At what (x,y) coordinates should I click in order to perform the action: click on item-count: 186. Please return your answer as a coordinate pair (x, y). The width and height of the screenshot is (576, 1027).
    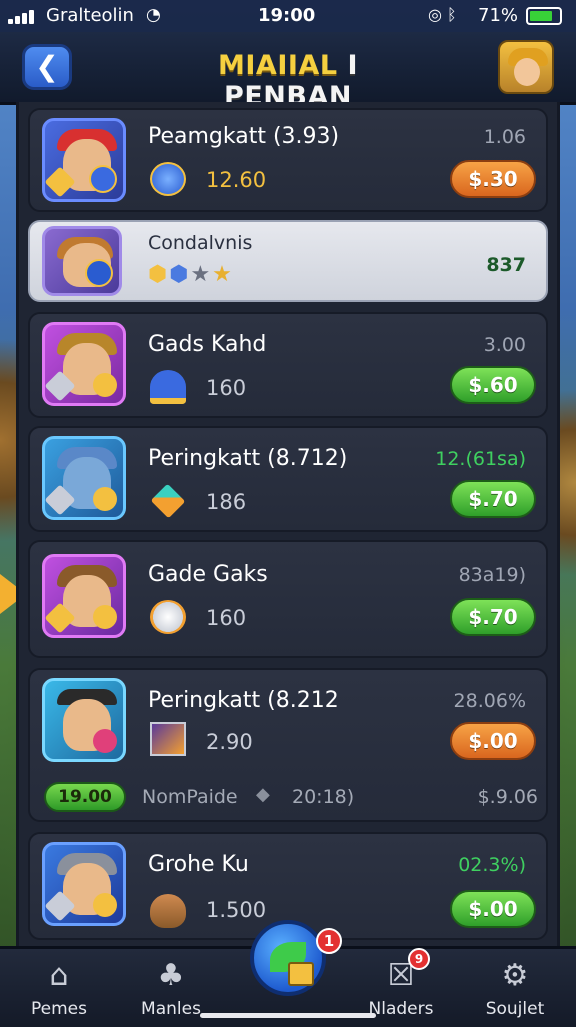
    Looking at the image, I should click on (226, 502).